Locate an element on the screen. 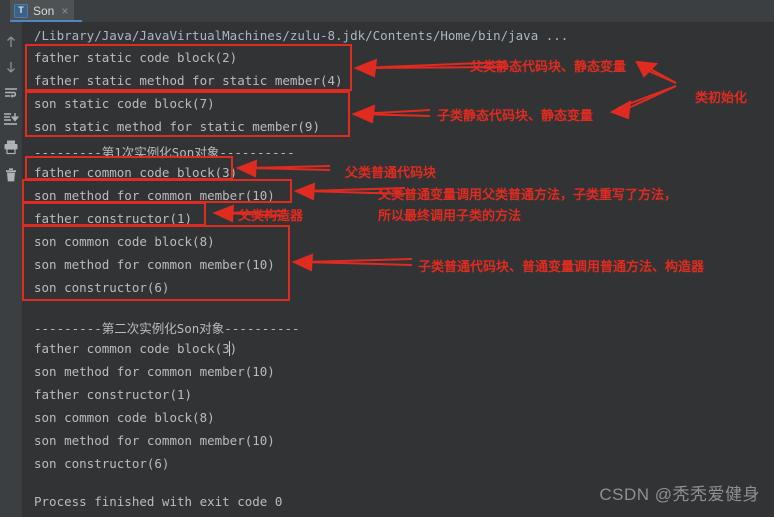 The width and height of the screenshot is (774, 517). close-icon: × is located at coordinates (64, 11).